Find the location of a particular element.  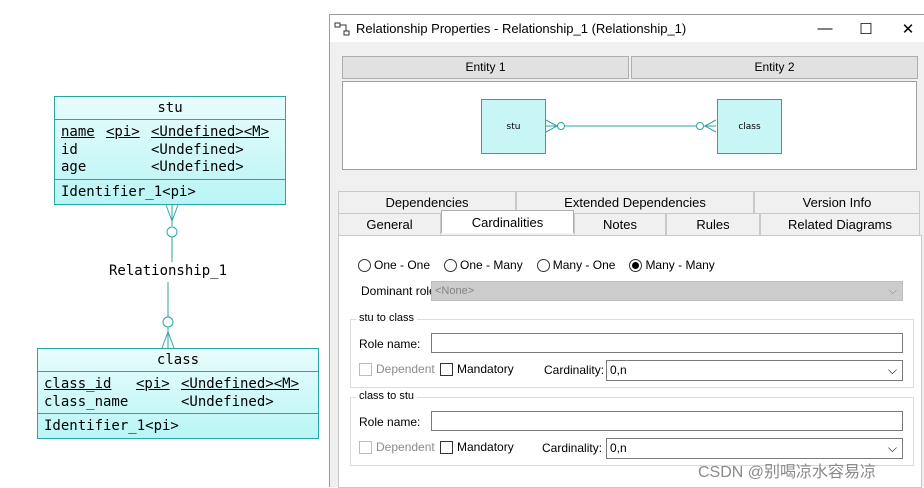

attribute-row: id <Undefined> is located at coordinates (170, 151).